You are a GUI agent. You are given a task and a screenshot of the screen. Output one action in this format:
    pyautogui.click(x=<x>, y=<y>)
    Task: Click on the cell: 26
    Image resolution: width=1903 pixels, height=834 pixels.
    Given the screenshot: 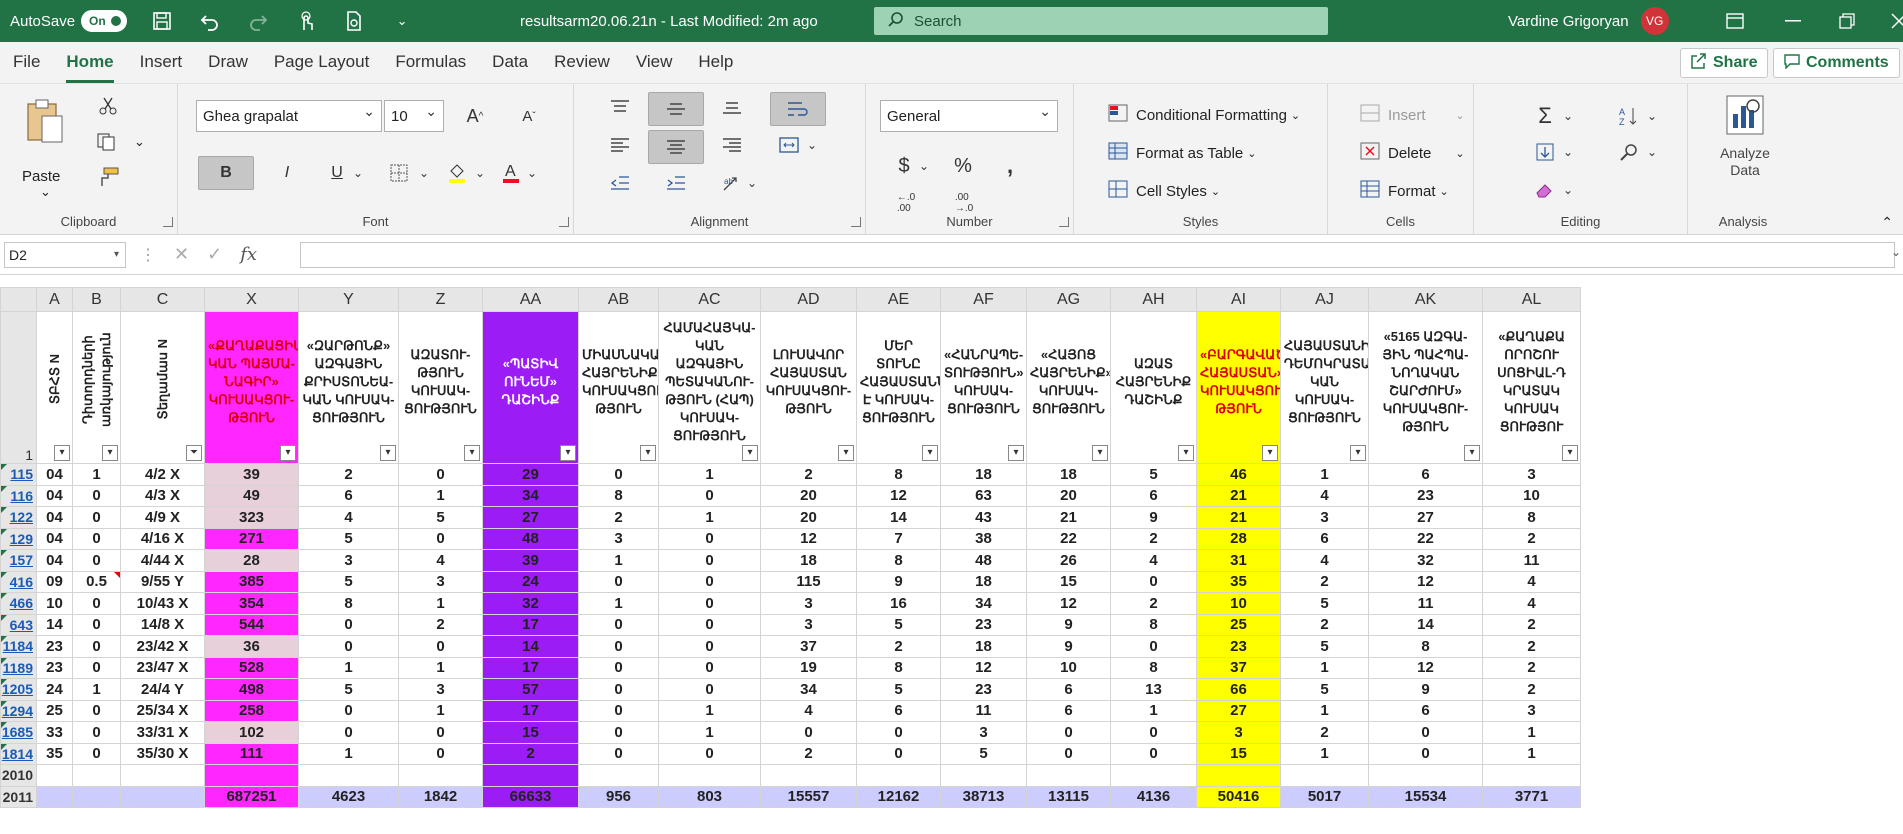 What is the action you would take?
    pyautogui.click(x=1068, y=560)
    